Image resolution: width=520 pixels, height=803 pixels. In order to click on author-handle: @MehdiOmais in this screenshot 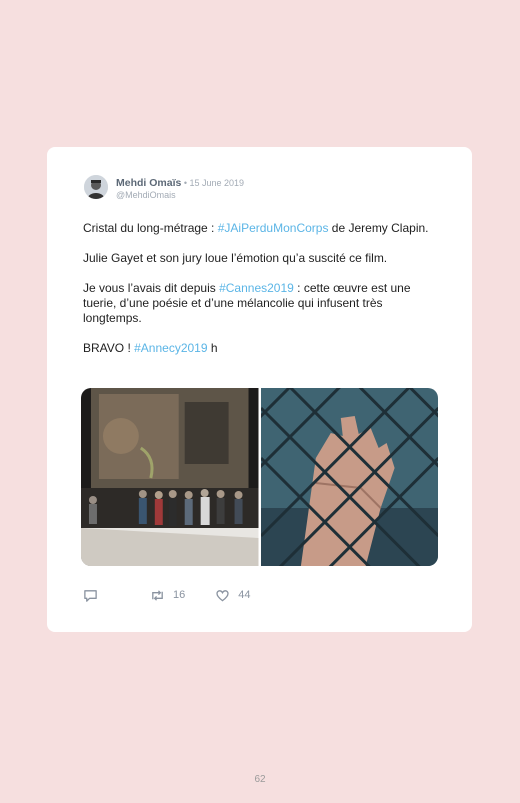, I will do `click(146, 195)`.